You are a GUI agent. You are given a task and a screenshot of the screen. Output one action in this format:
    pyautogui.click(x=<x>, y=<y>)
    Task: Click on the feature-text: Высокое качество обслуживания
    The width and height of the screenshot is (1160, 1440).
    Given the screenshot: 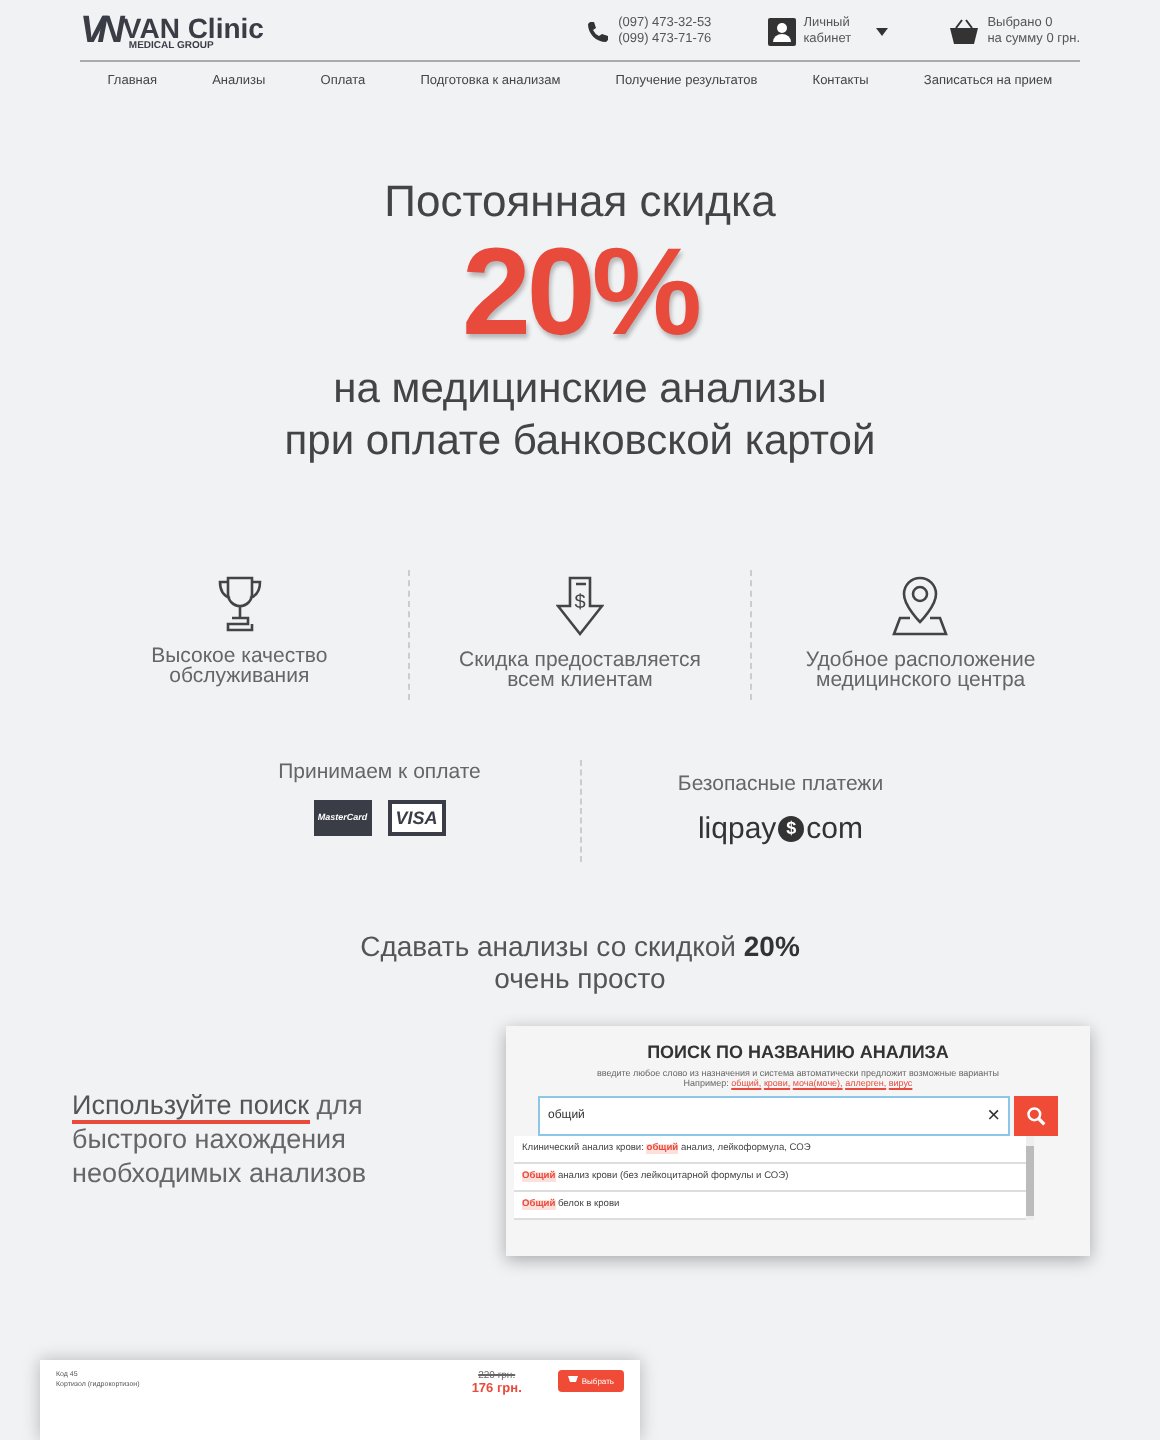 What is the action you would take?
    pyautogui.click(x=239, y=666)
    